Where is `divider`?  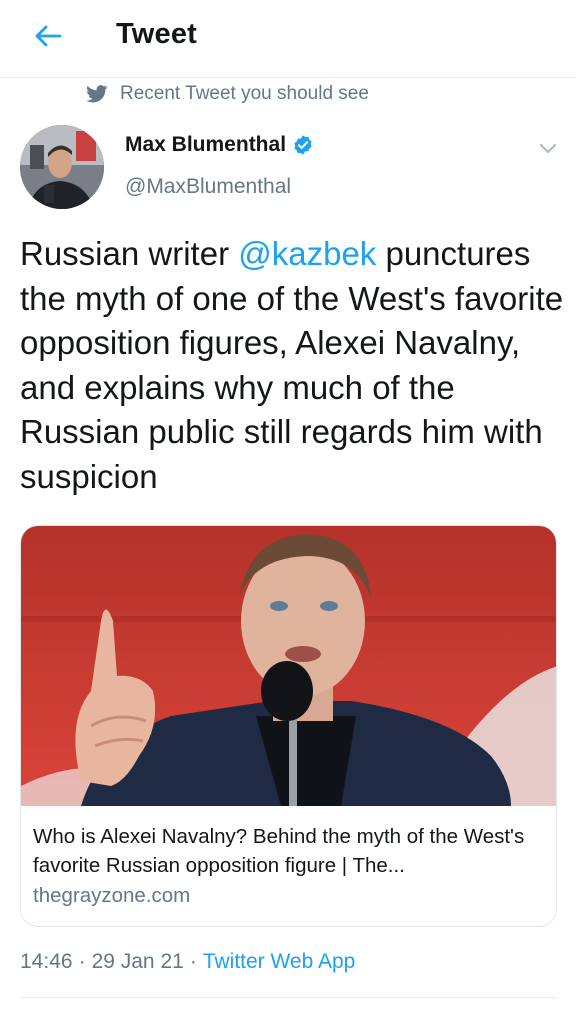
divider is located at coordinates (288, 997).